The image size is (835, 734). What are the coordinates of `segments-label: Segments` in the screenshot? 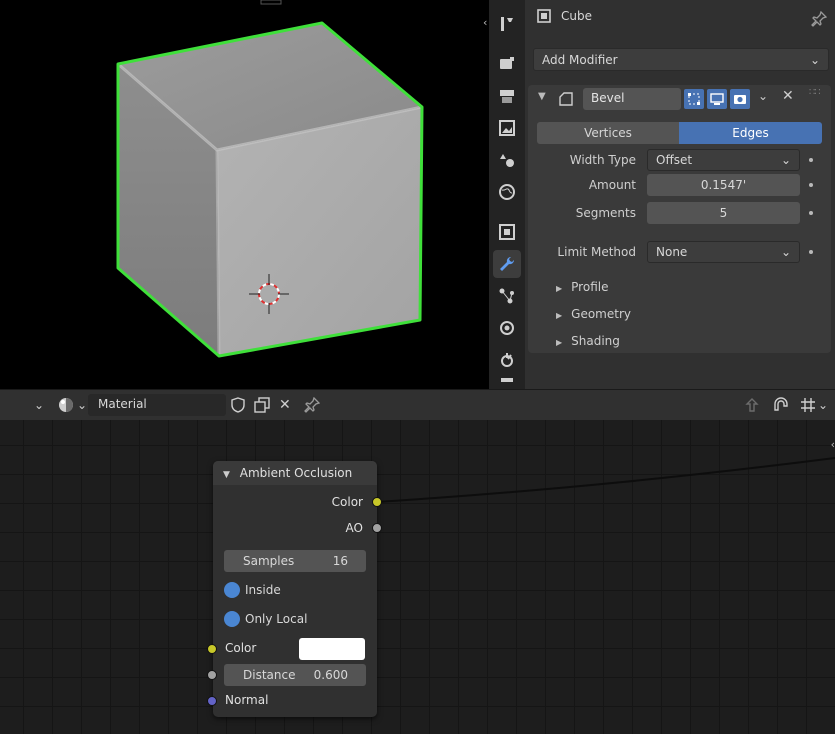 It's located at (605, 213).